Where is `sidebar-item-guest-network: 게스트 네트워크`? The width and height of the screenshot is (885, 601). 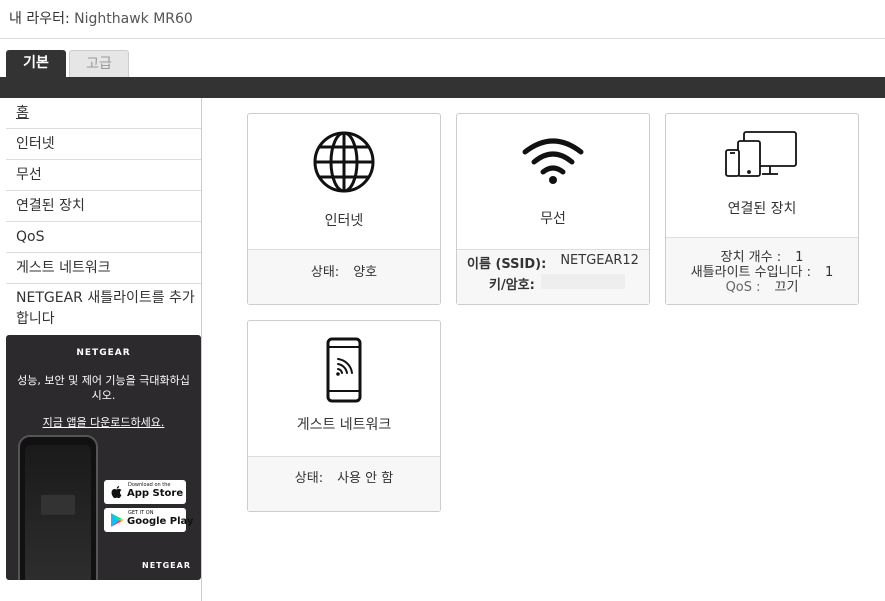
sidebar-item-guest-network: 게스트 네트워크 is located at coordinates (103, 268).